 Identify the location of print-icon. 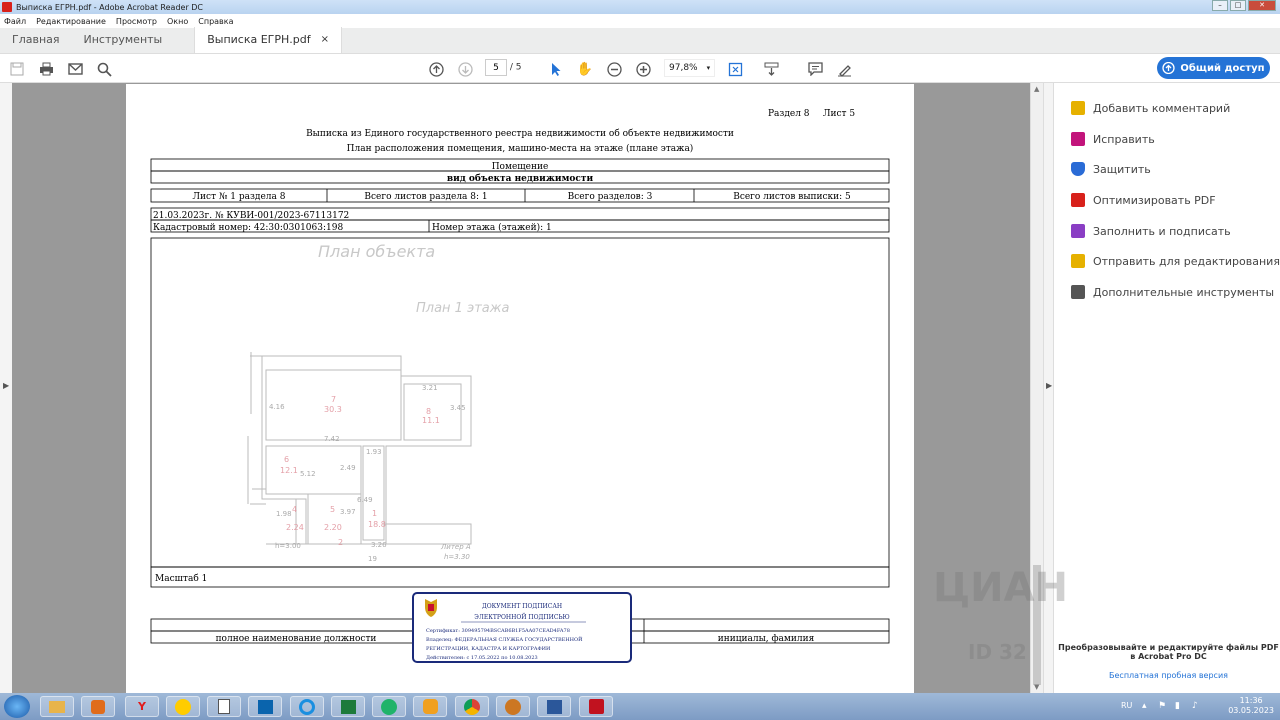
(46, 69).